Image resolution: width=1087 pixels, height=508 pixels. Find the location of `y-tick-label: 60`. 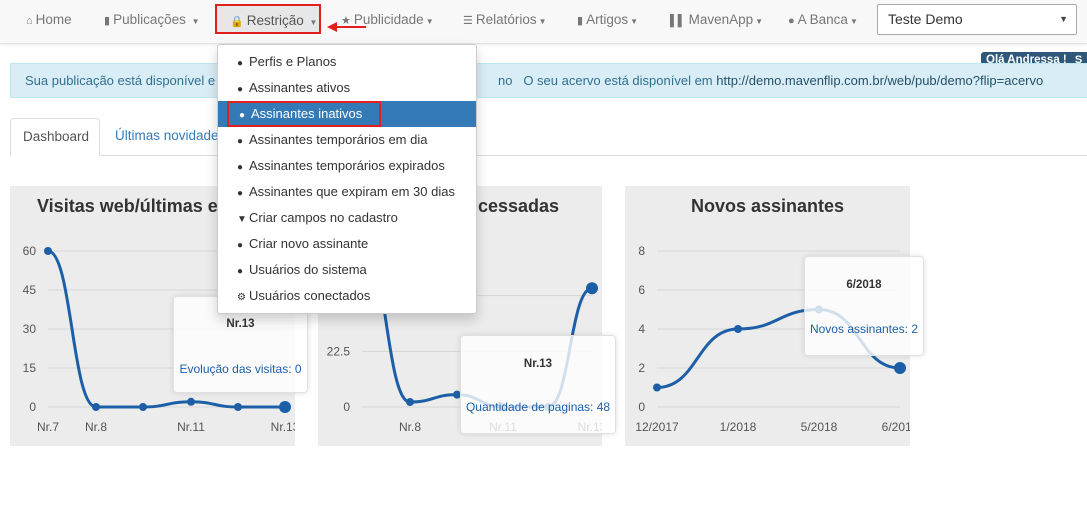

y-tick-label: 60 is located at coordinates (30, 251).